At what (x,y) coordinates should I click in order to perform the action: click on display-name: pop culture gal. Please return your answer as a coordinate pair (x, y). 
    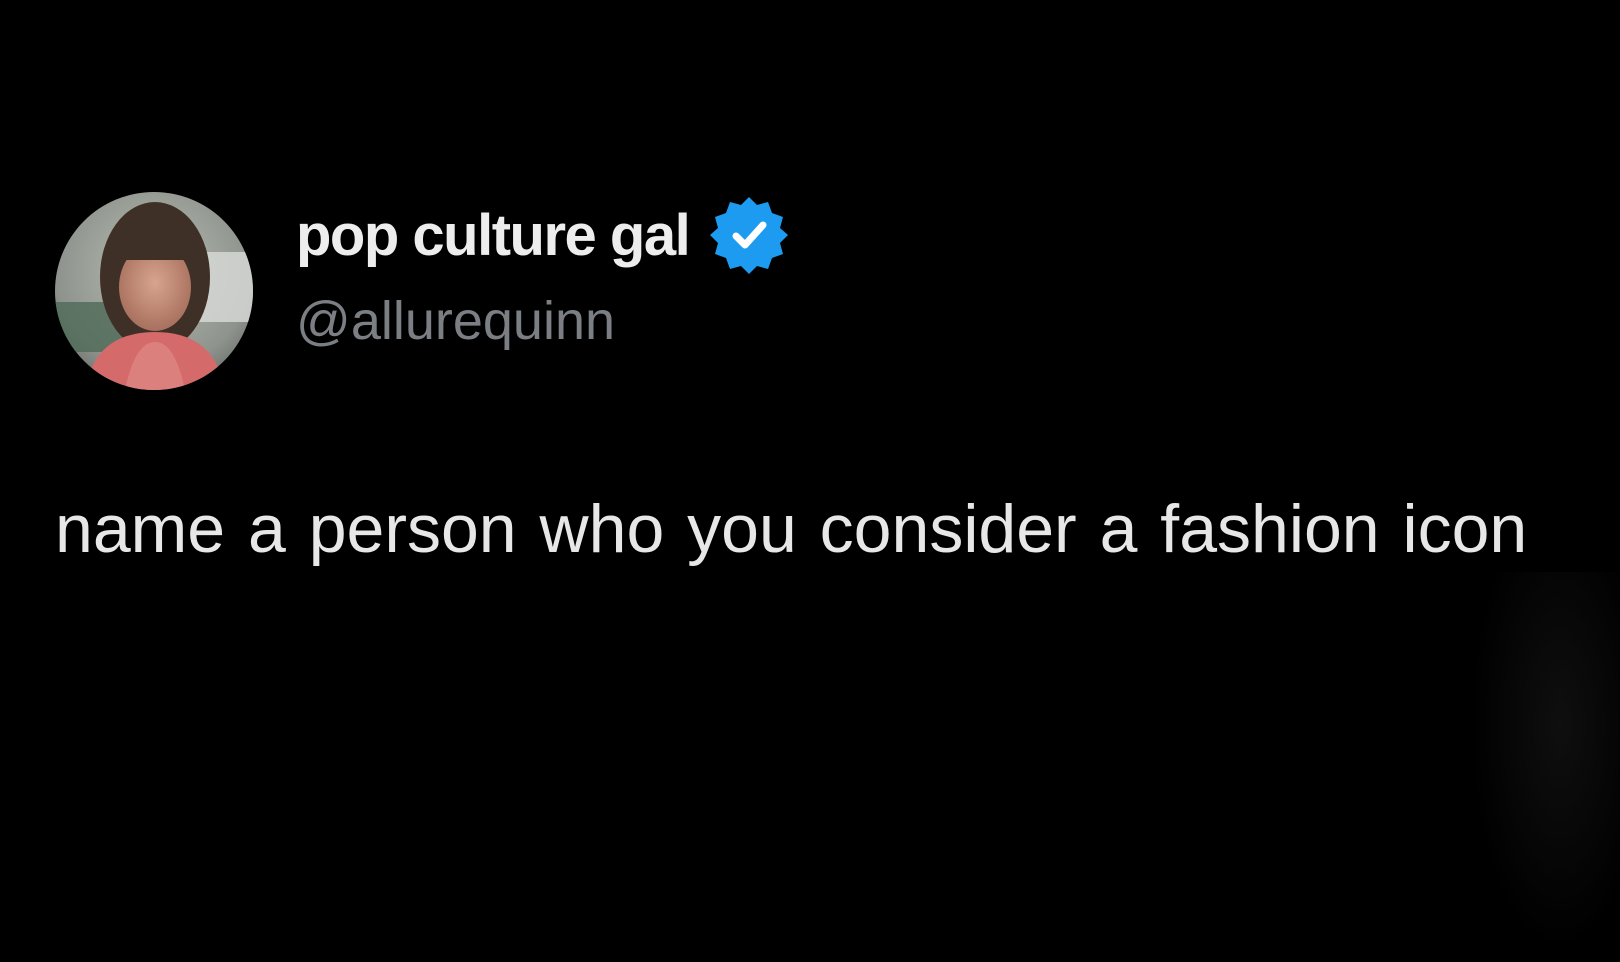
    Looking at the image, I should click on (493, 235).